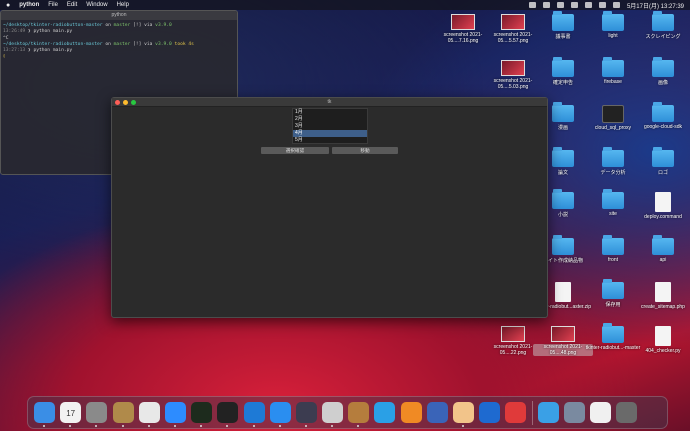 The height and width of the screenshot is (431, 690). What do you see at coordinates (662, 173) in the screenshot?
I see `desktop-icon-label: ロゴ` at bounding box center [662, 173].